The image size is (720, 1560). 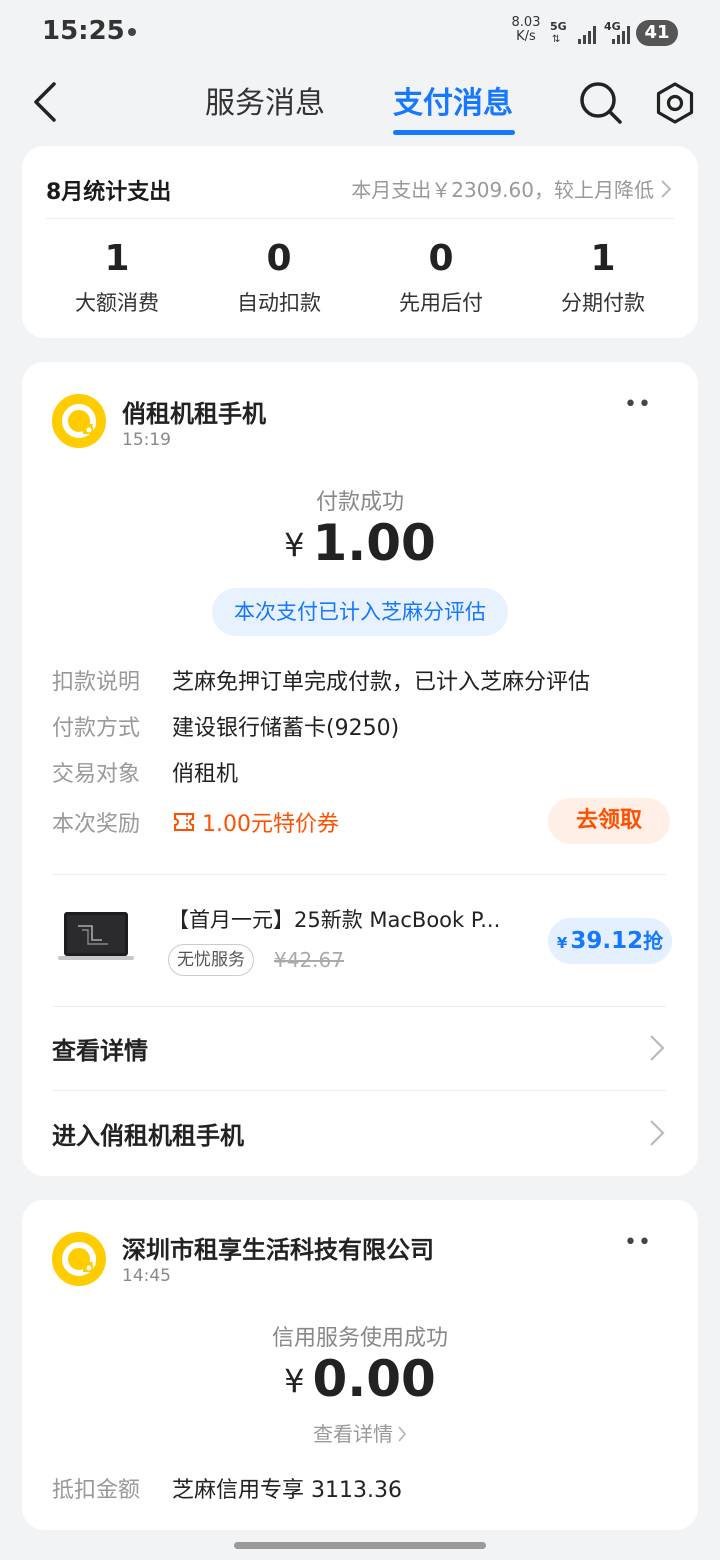 I want to click on detail-row: 抵扣金额 芝麻信用专享 3113.36, so click(x=227, y=1488).